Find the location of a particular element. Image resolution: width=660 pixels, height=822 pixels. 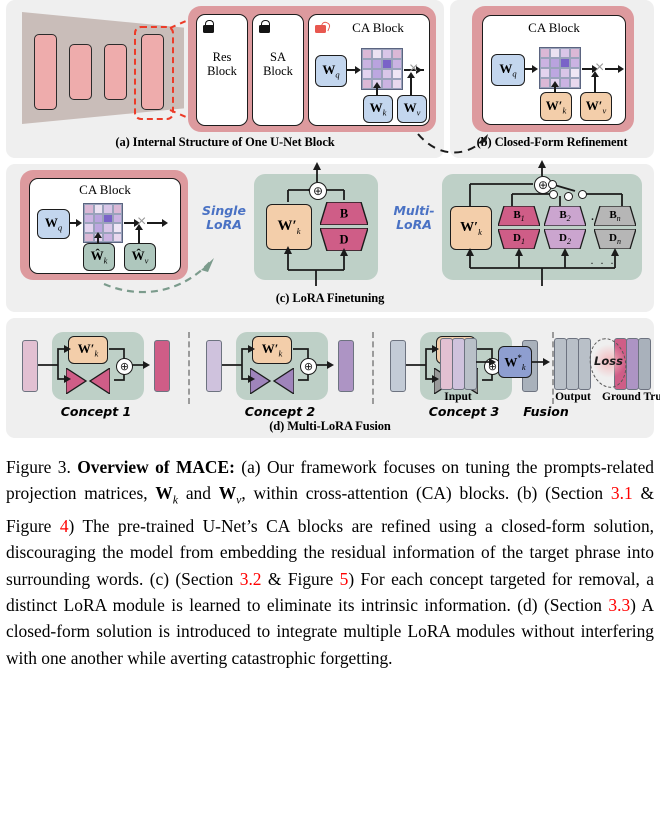

lora-switch-node-main is located at coordinates (552, 184).